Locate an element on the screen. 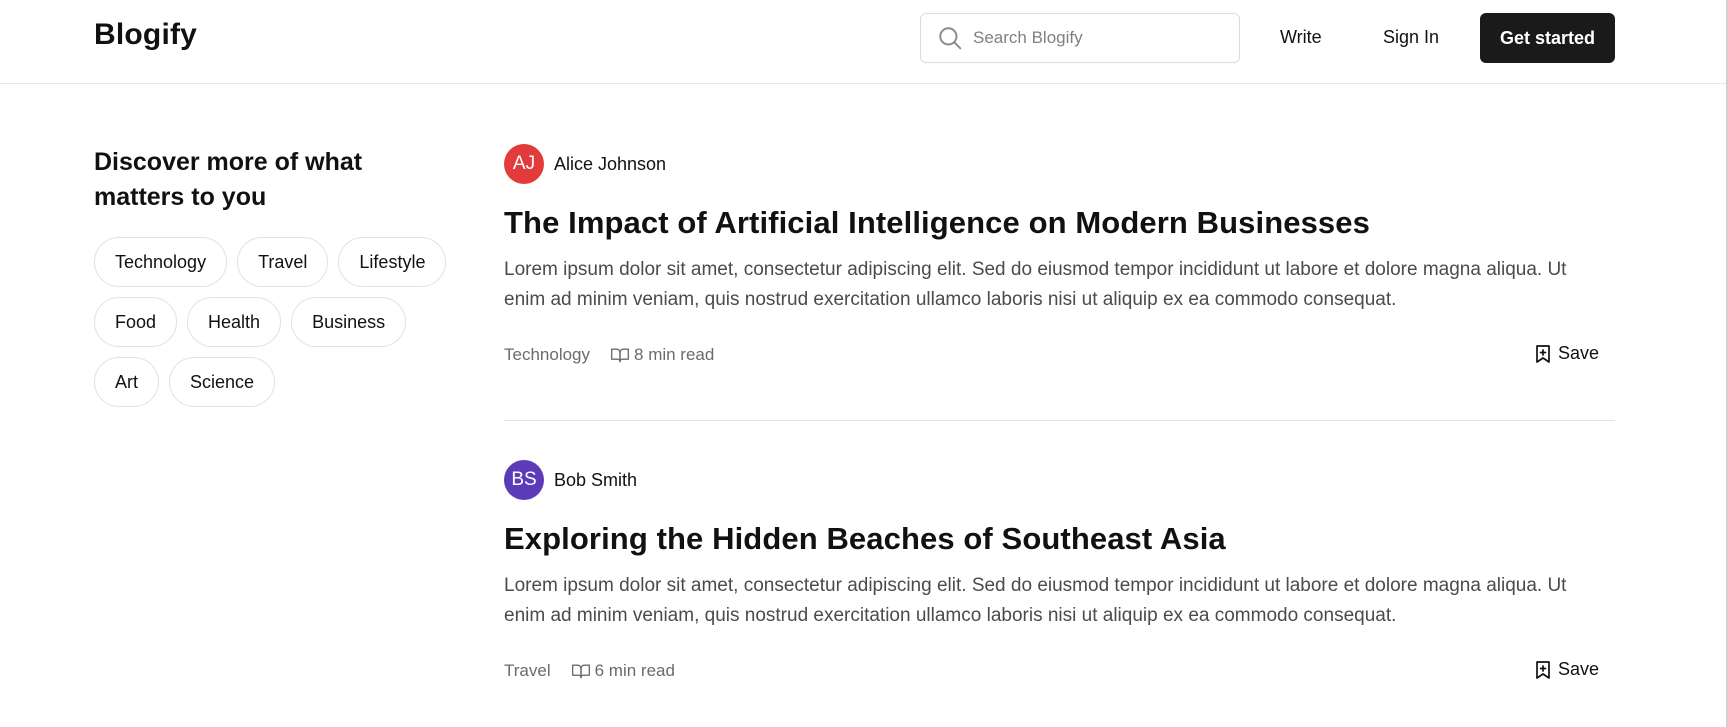 This screenshot has height=727, width=1728. topic-tag-technology: Technology is located at coordinates (161, 262).